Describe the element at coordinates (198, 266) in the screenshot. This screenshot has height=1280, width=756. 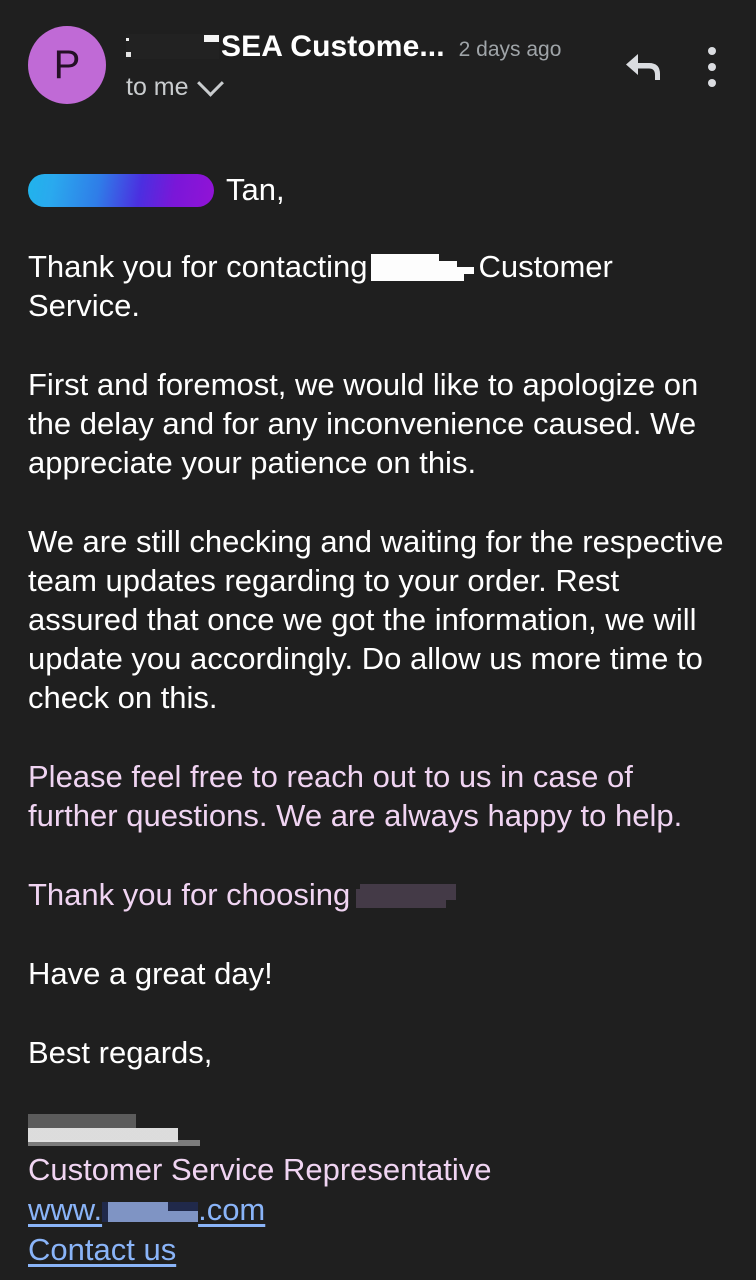
I see `thanks-text-before: Thank you for contacting` at that location.